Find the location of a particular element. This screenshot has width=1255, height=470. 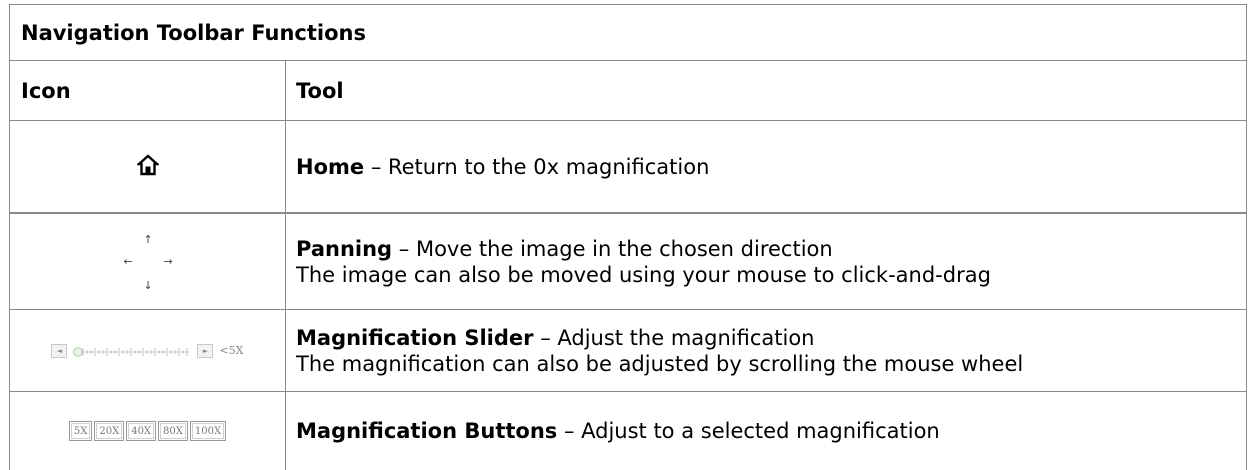

home-icon is located at coordinates (147, 166).